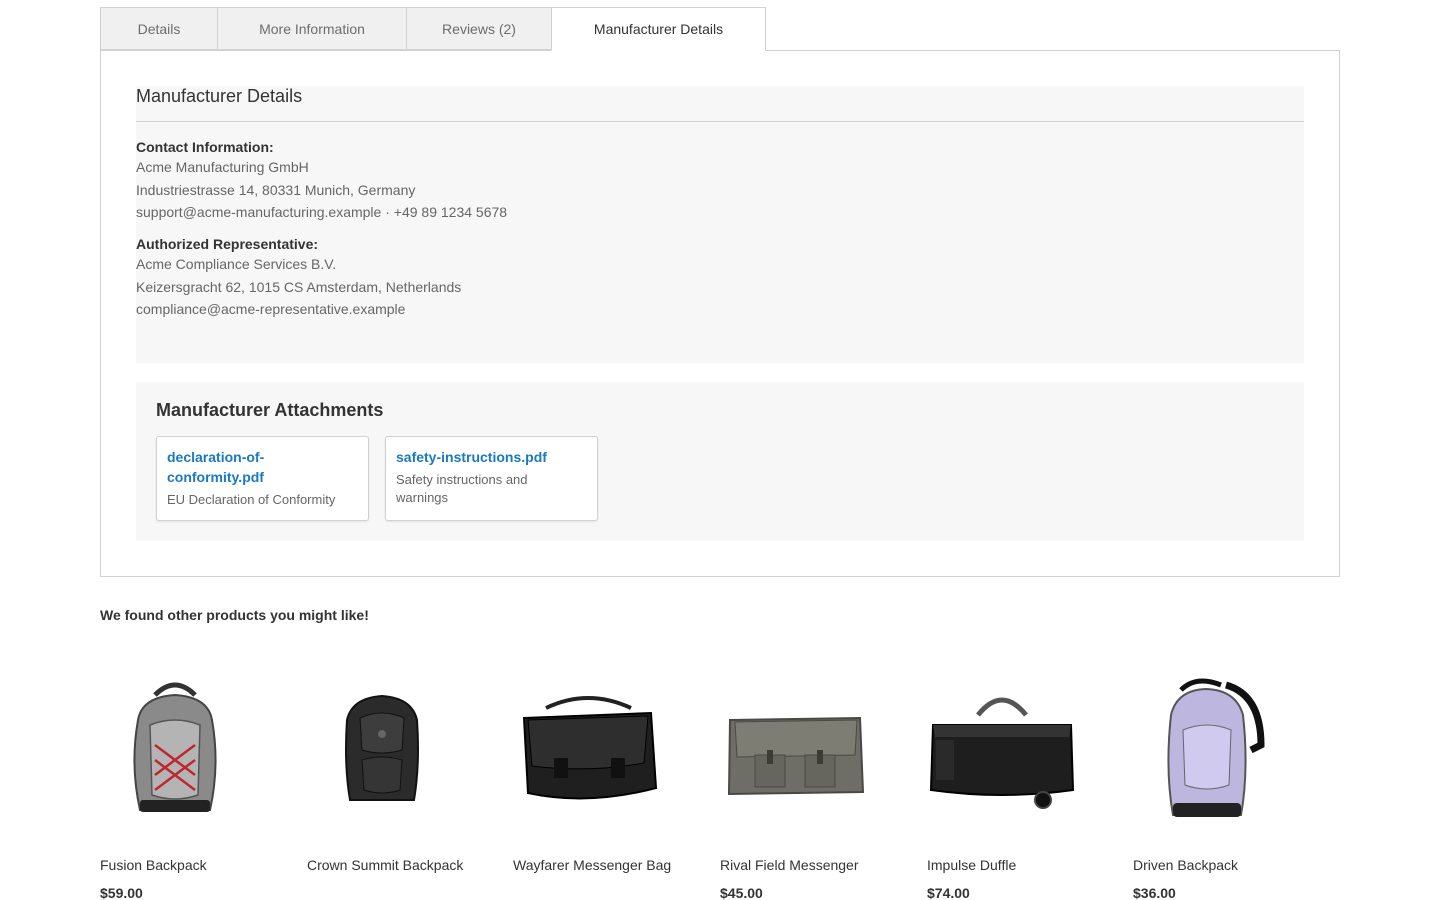 The image size is (1440, 900). What do you see at coordinates (219, 96) in the screenshot?
I see `manufacturer-details-heading: Manufacturer Details` at bounding box center [219, 96].